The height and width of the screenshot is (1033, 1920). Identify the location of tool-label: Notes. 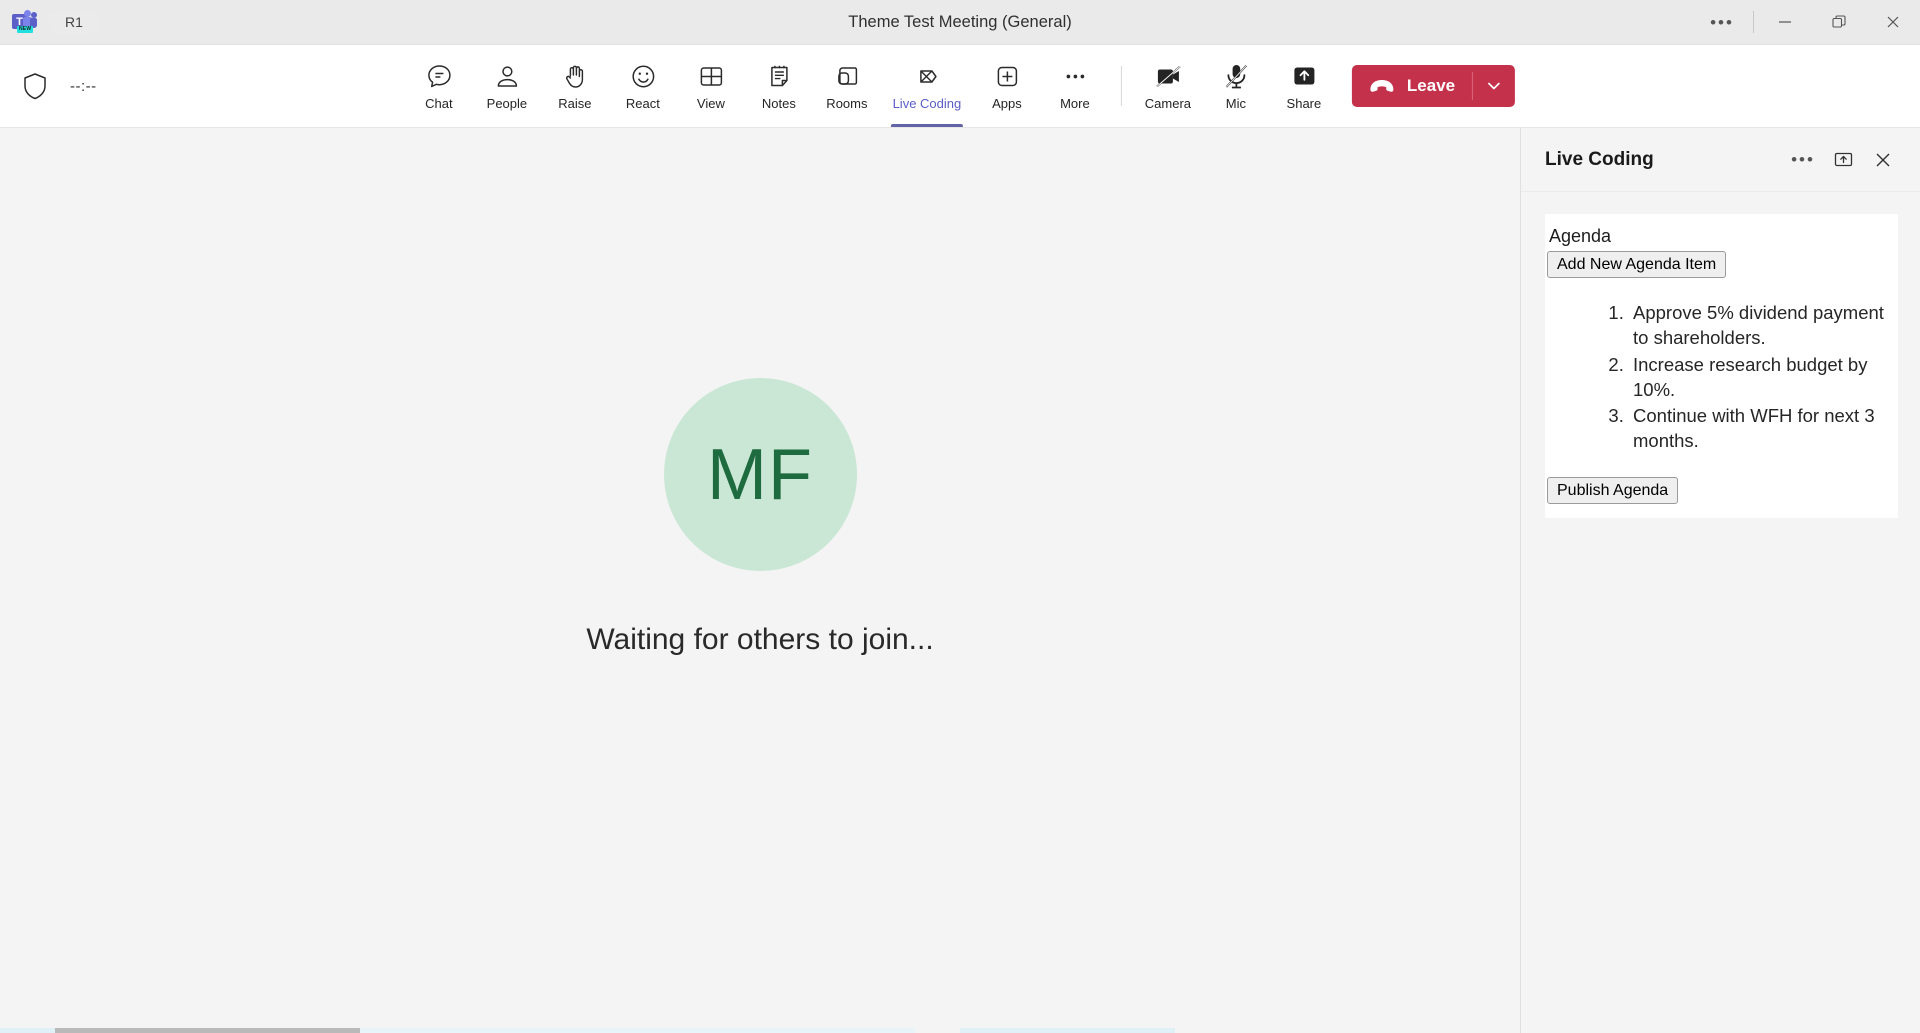
(778, 103).